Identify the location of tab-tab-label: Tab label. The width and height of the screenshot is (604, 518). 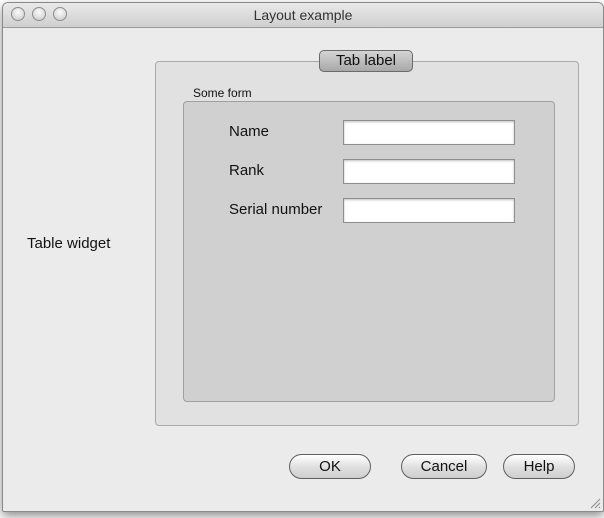
(366, 61).